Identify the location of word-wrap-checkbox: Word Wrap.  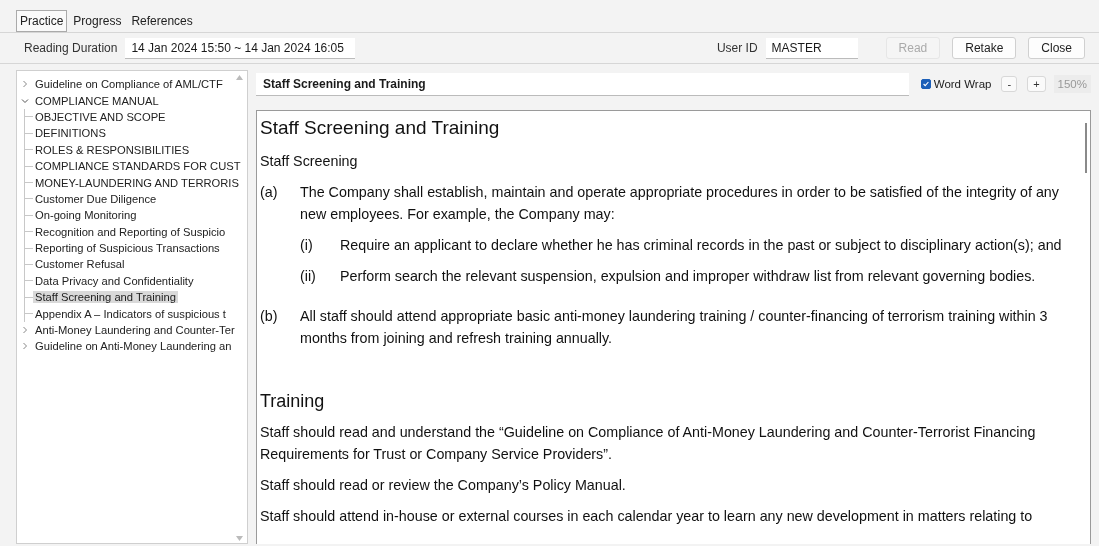
(956, 84).